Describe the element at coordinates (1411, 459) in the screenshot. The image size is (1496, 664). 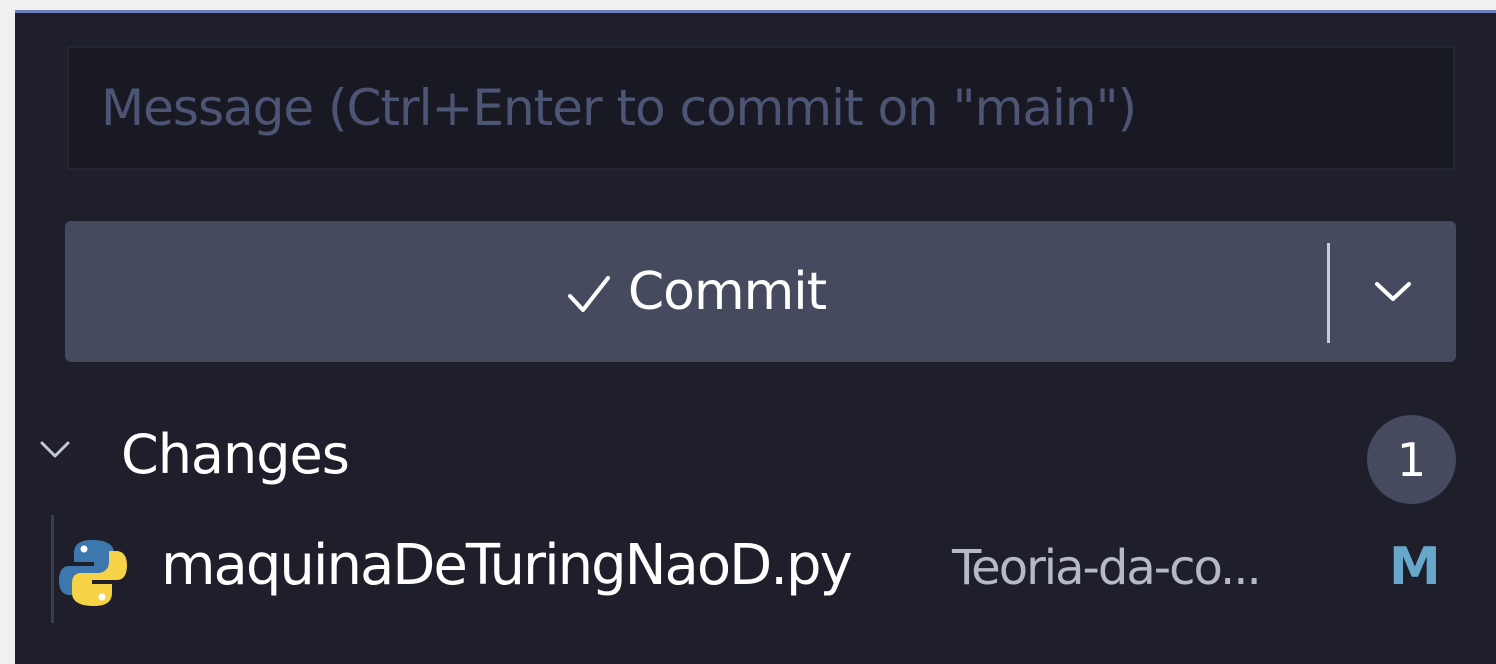
I see `changes-count-badge: 1` at that location.